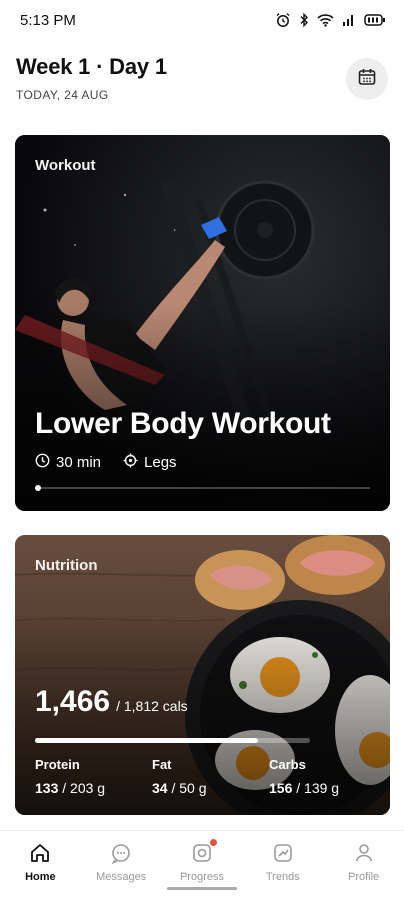 Image resolution: width=404 pixels, height=900 pixels. What do you see at coordinates (162, 764) in the screenshot?
I see `macro-name: Fat` at bounding box center [162, 764].